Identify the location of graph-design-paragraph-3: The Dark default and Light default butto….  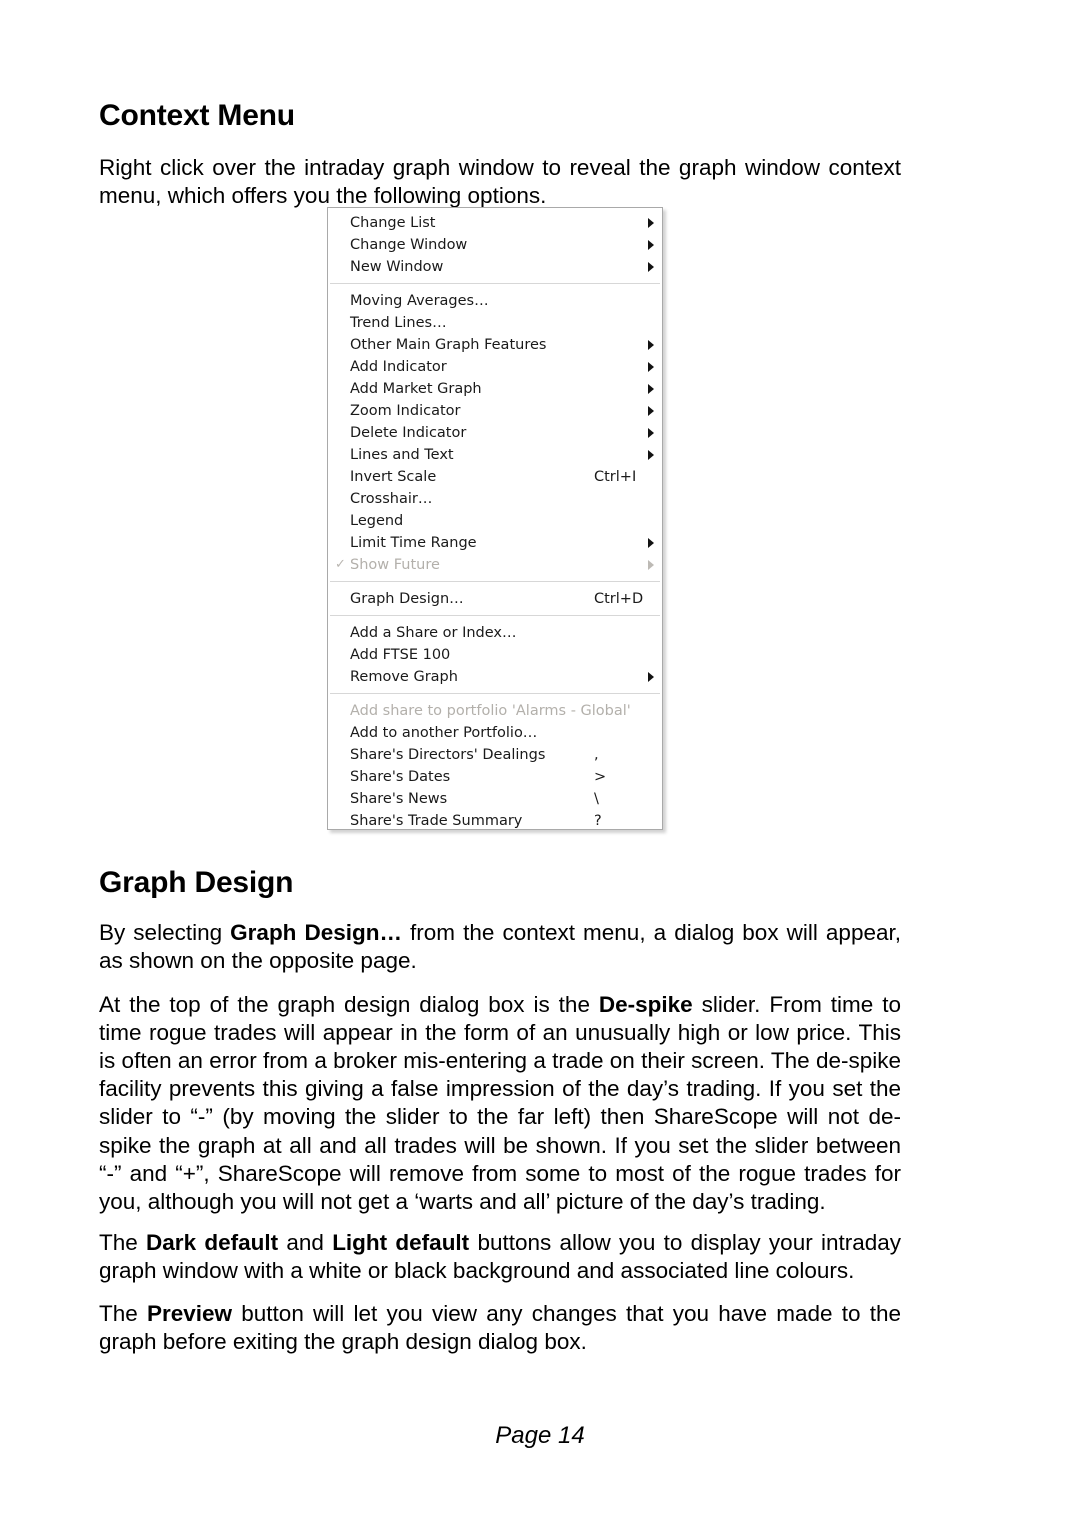
(500, 1257).